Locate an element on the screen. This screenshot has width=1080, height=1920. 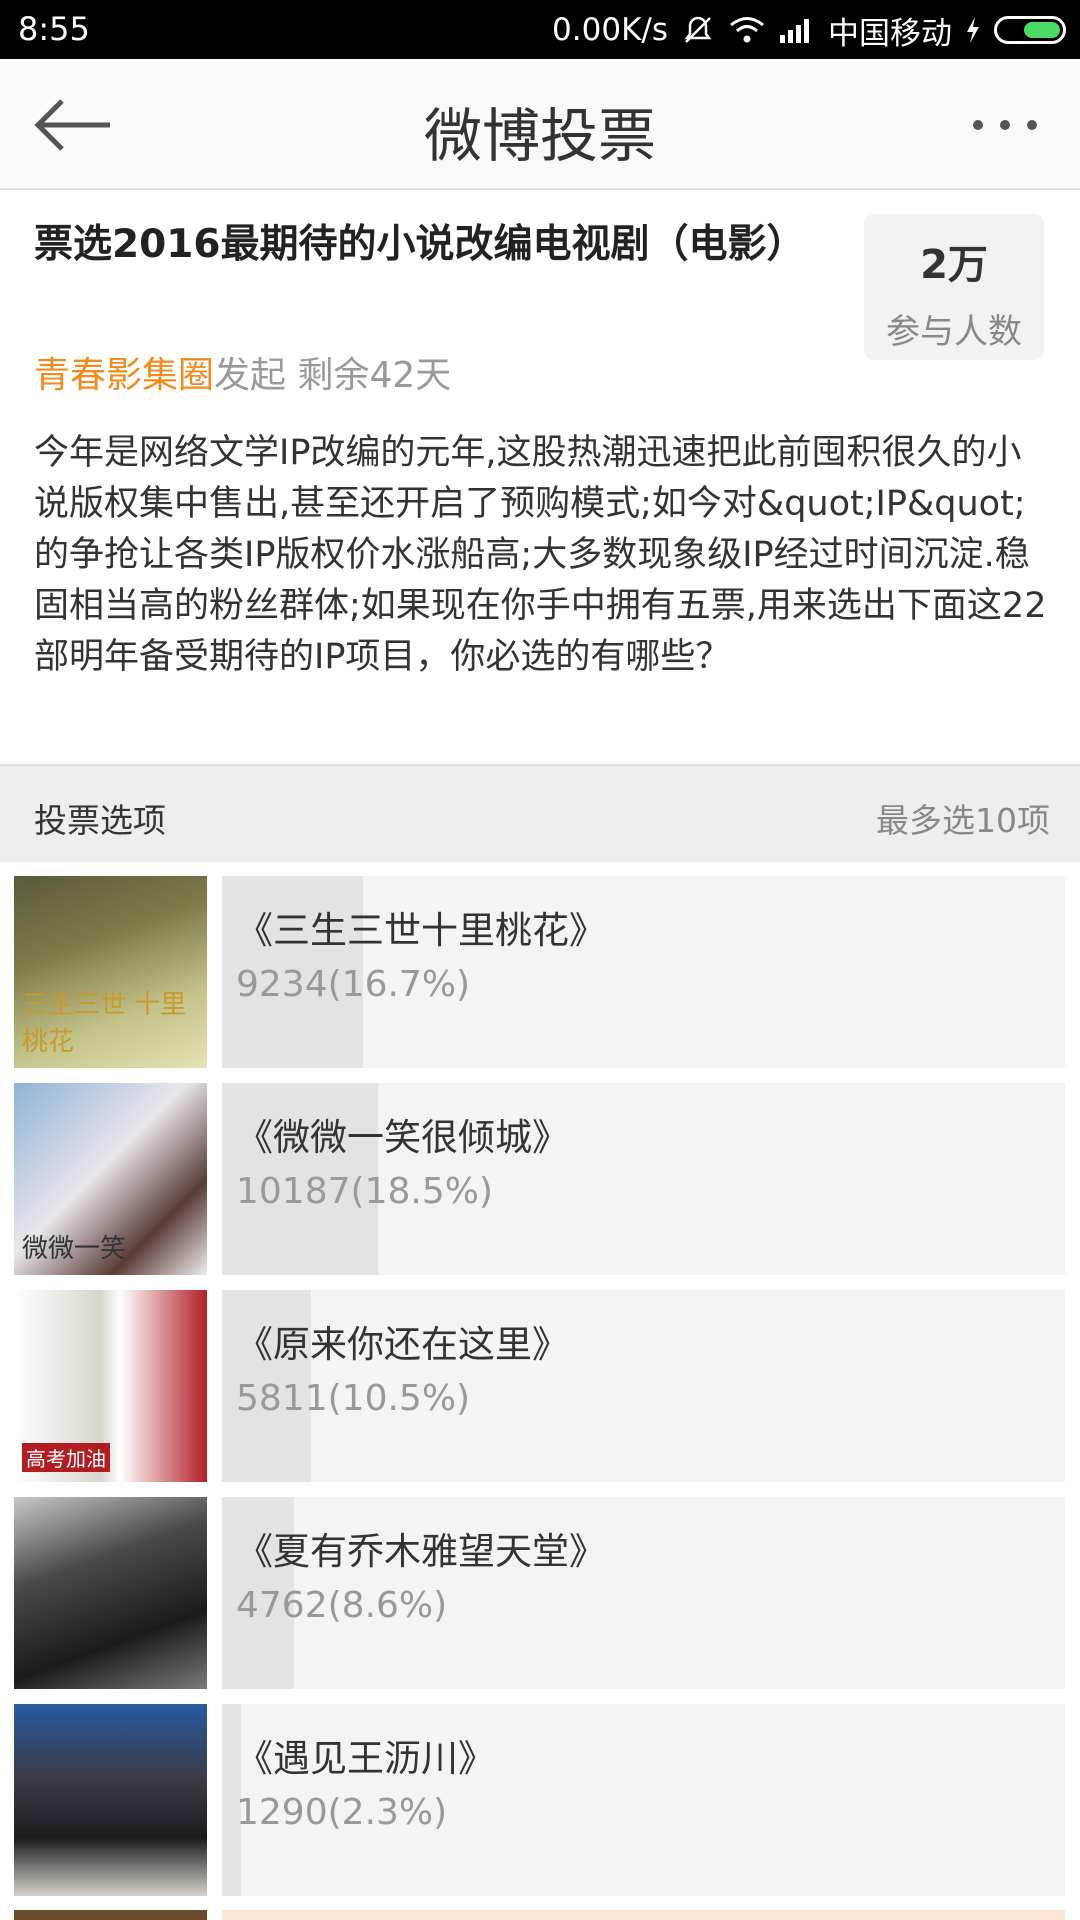
options-header: 投票选项 最多选10项 is located at coordinates (540, 813).